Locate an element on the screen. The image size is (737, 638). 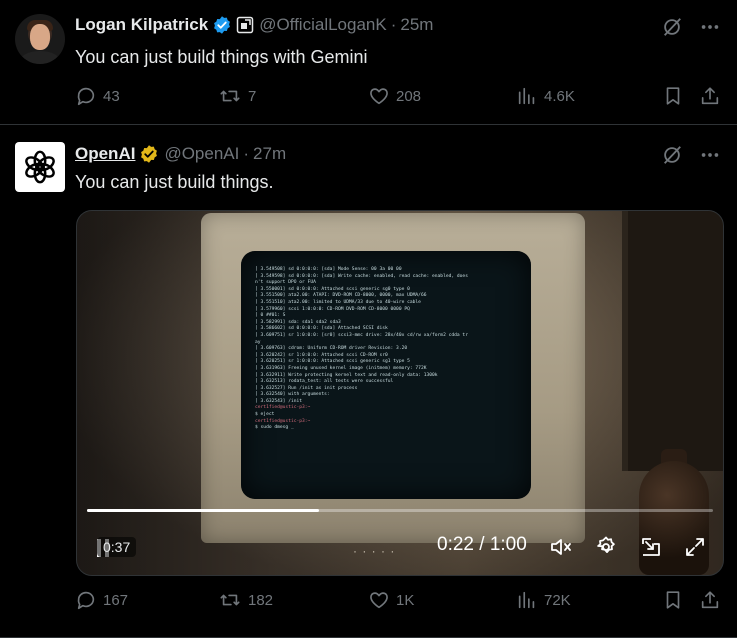
affiliate-badge-icon is located at coordinates (245, 25).